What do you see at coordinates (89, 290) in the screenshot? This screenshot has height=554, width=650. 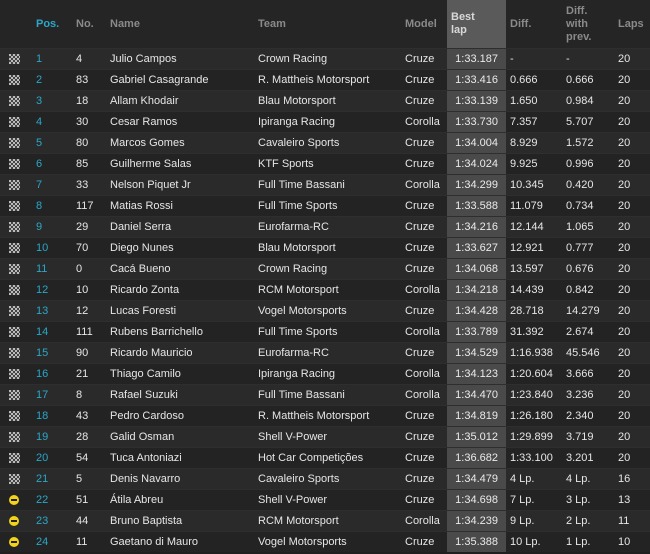 I see `car-number-cell: 10` at bounding box center [89, 290].